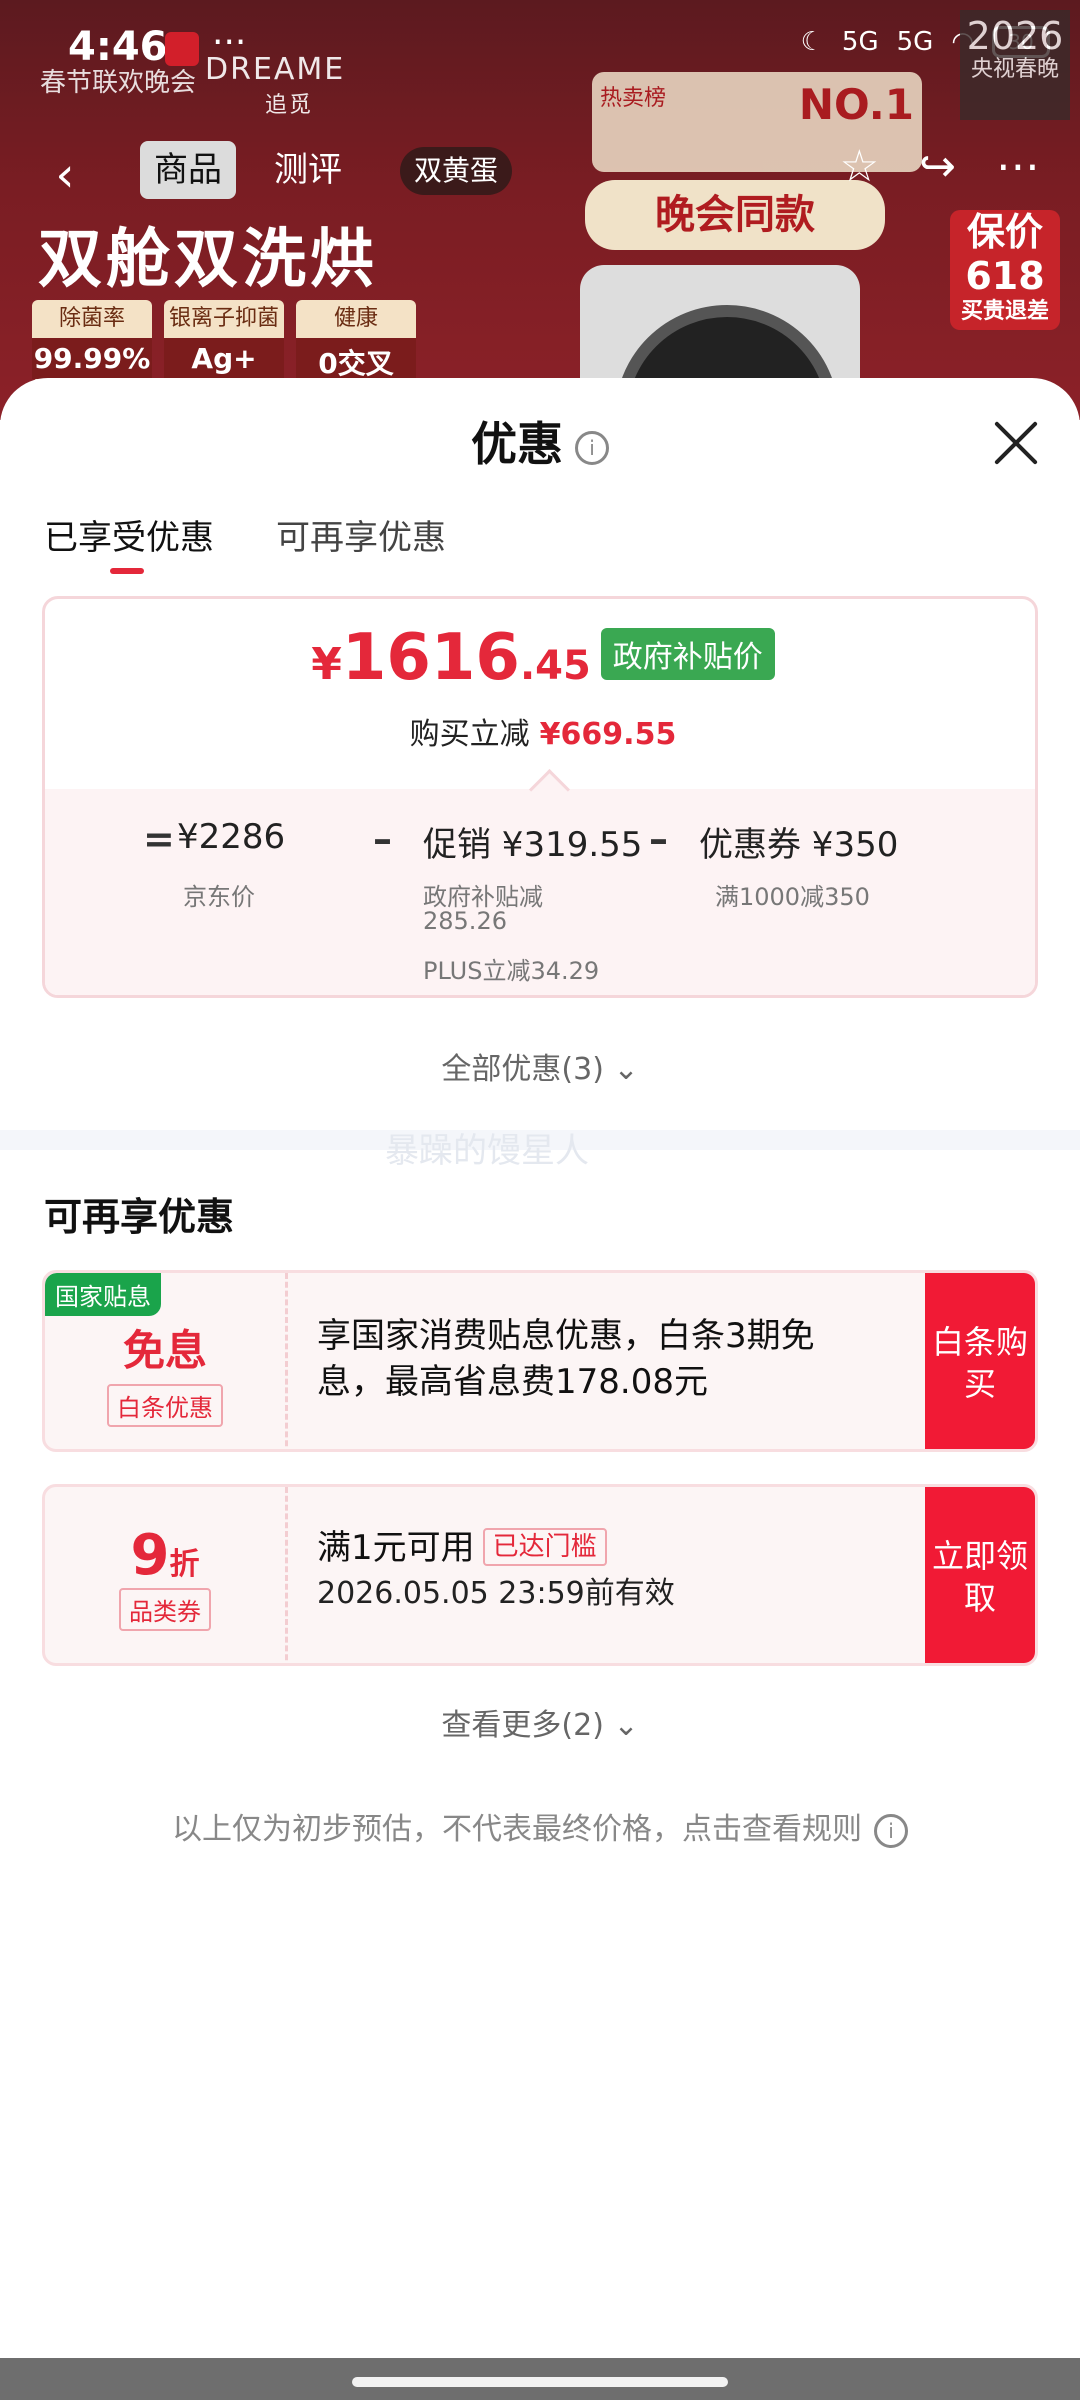  I want to click on baitiao-buy-button: 白条购买, so click(980, 1361).